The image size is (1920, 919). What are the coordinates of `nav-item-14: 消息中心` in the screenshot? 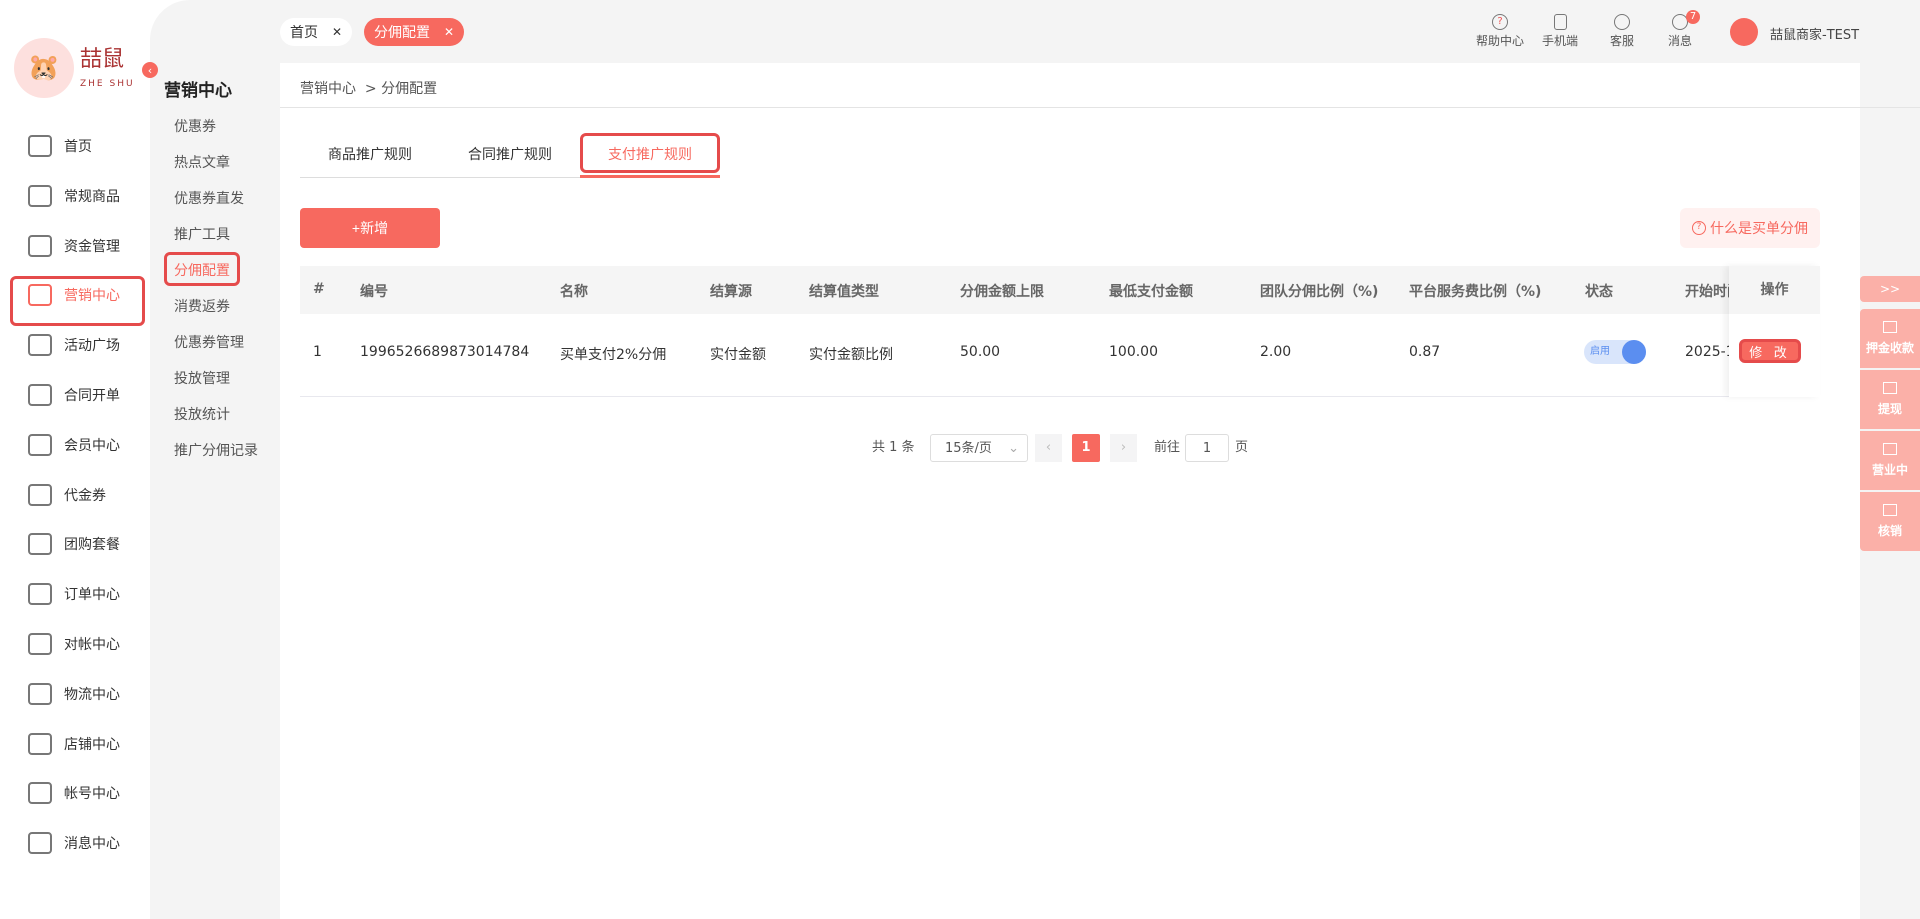 It's located at (88, 843).